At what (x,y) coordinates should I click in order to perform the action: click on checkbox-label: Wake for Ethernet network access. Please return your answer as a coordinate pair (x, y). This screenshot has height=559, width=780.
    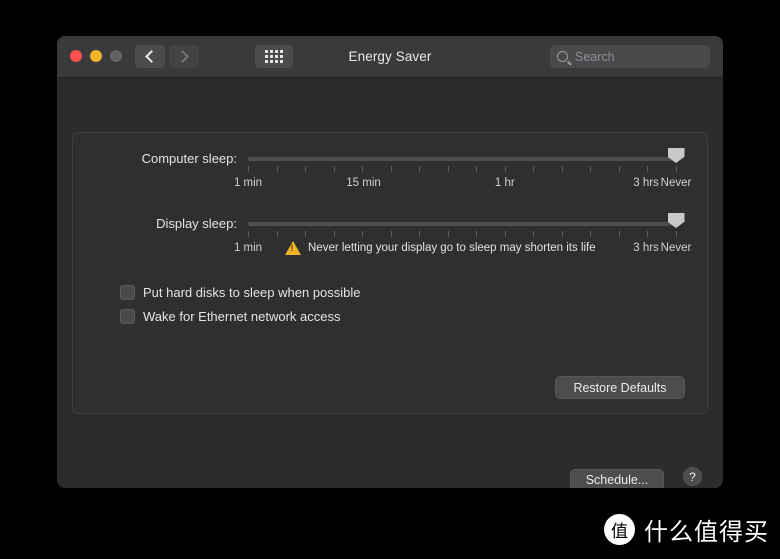
    Looking at the image, I should click on (242, 316).